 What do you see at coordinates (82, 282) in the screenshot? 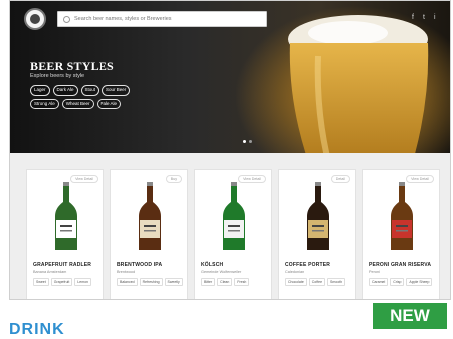
I see `flavor-tag: Lemon` at bounding box center [82, 282].